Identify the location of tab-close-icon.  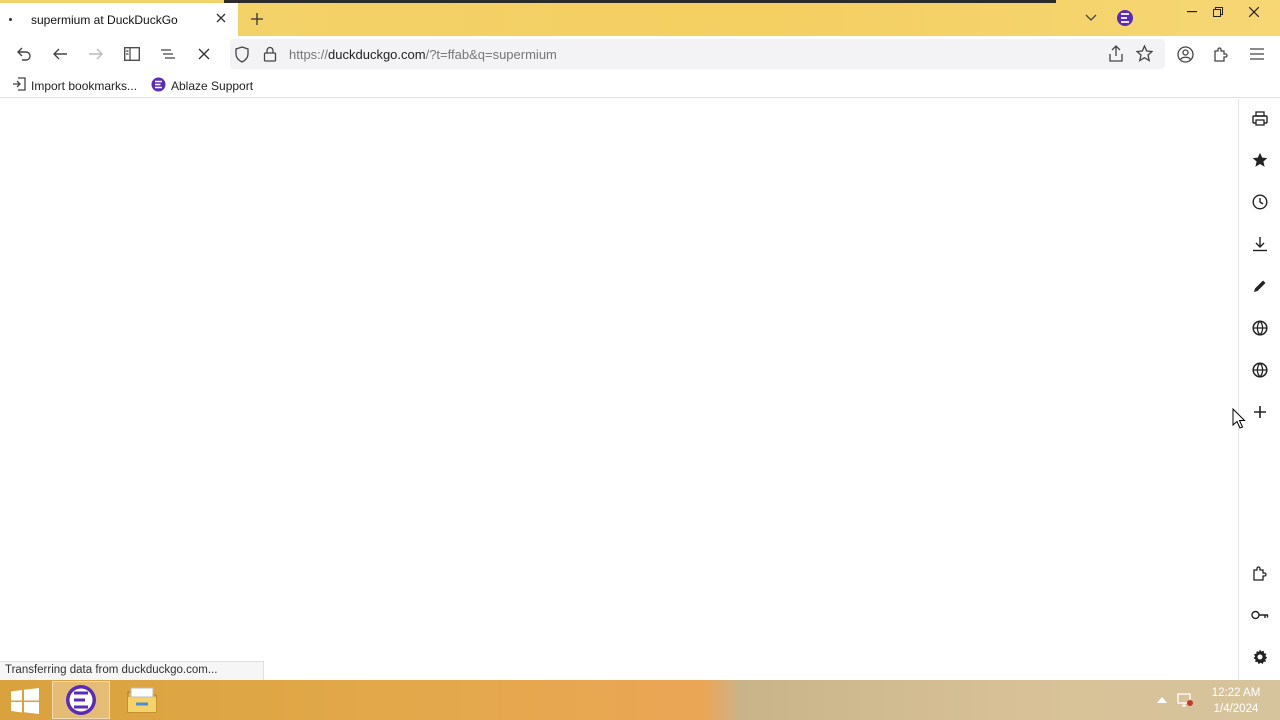
(221, 18).